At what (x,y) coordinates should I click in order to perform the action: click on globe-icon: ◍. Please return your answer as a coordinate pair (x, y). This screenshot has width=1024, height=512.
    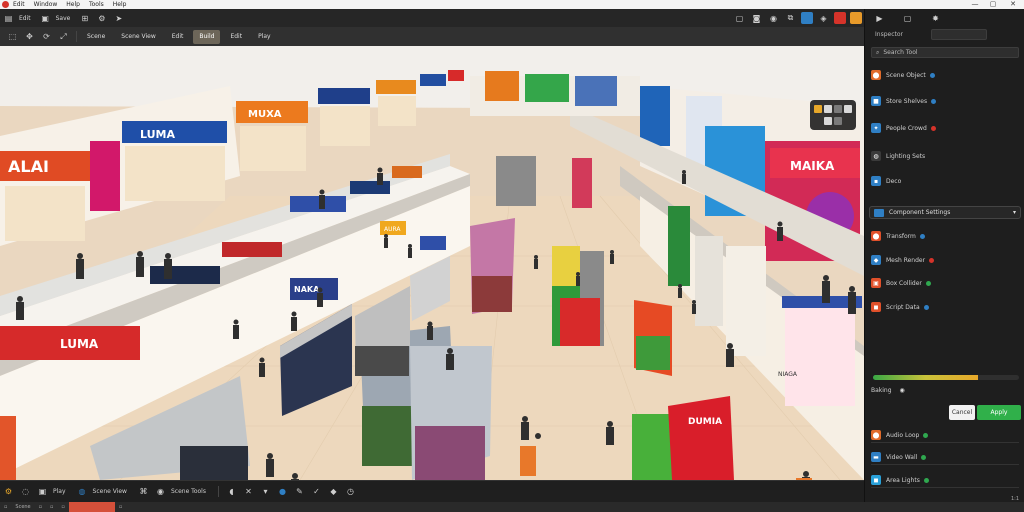
    Looking at the image, I should click on (876, 156).